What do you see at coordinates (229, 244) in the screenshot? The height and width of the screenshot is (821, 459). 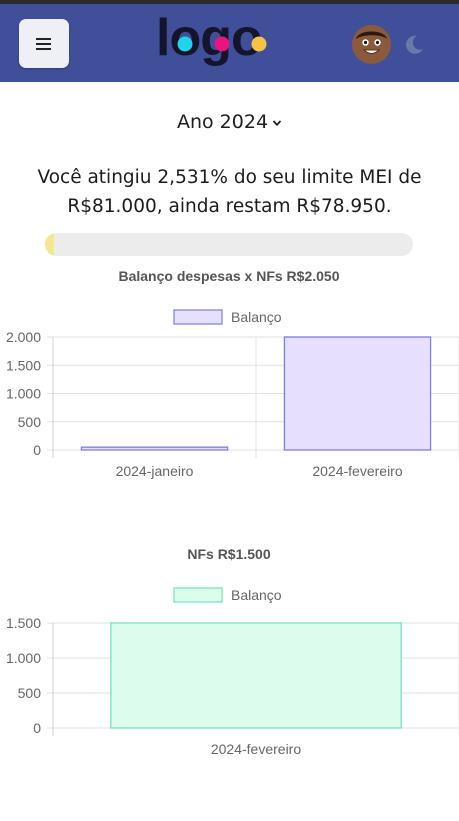 I see `limit-progress-bar` at bounding box center [229, 244].